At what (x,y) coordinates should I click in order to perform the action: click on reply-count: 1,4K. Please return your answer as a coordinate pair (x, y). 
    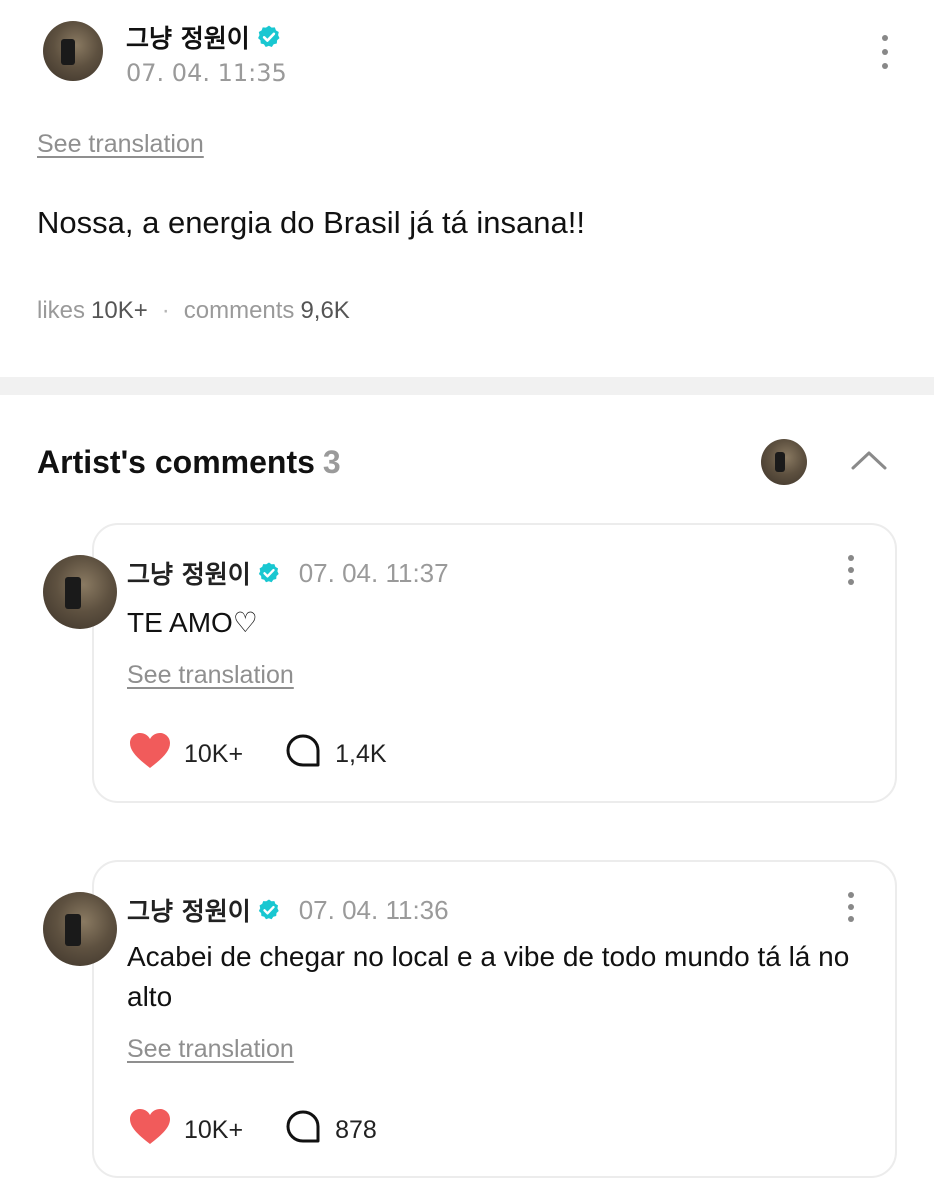
    Looking at the image, I should click on (361, 754).